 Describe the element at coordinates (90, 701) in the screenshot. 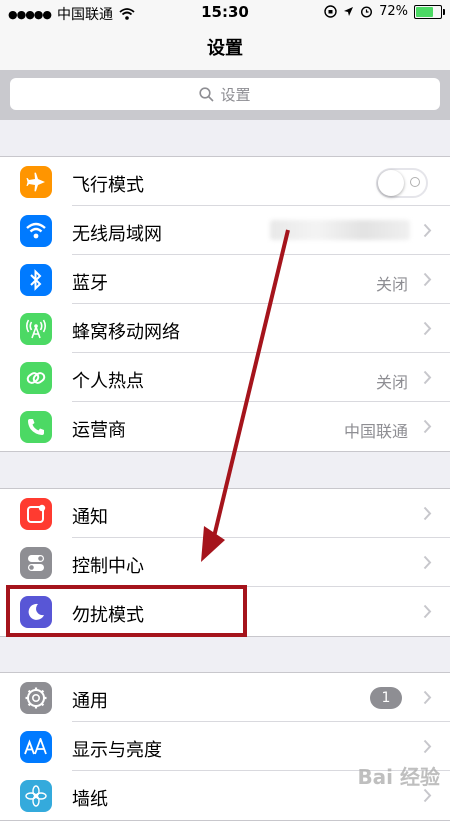

I see `row-label: 通用` at that location.